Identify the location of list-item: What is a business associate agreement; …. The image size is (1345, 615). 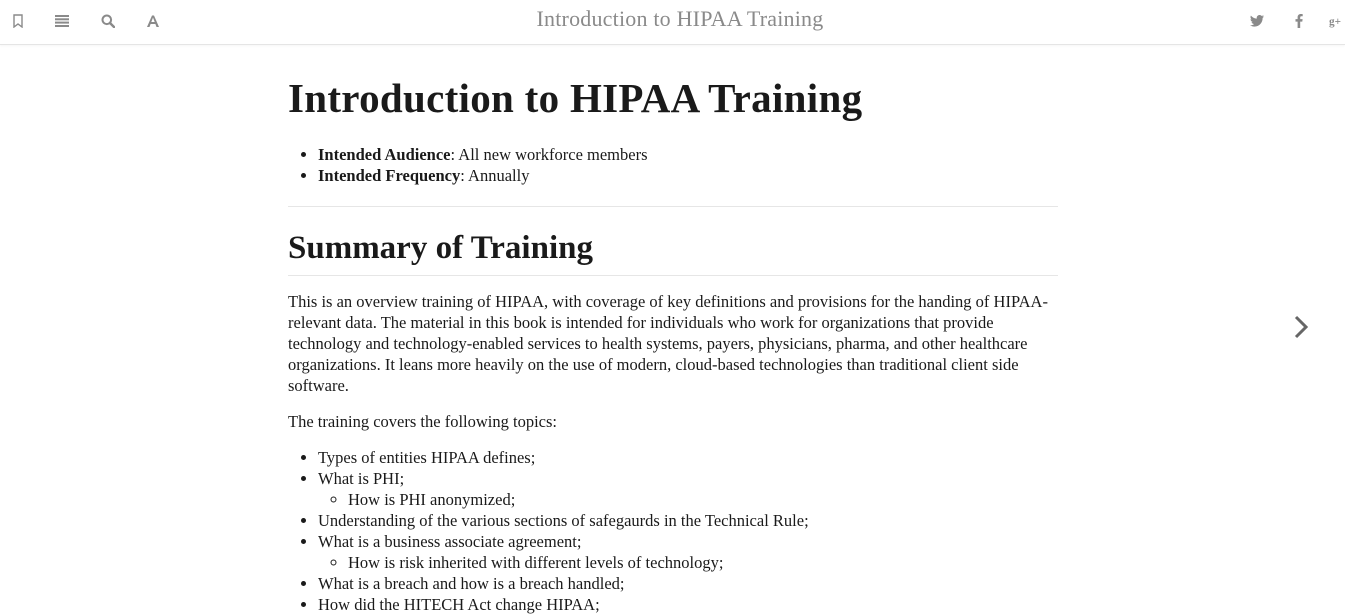
(688, 552).